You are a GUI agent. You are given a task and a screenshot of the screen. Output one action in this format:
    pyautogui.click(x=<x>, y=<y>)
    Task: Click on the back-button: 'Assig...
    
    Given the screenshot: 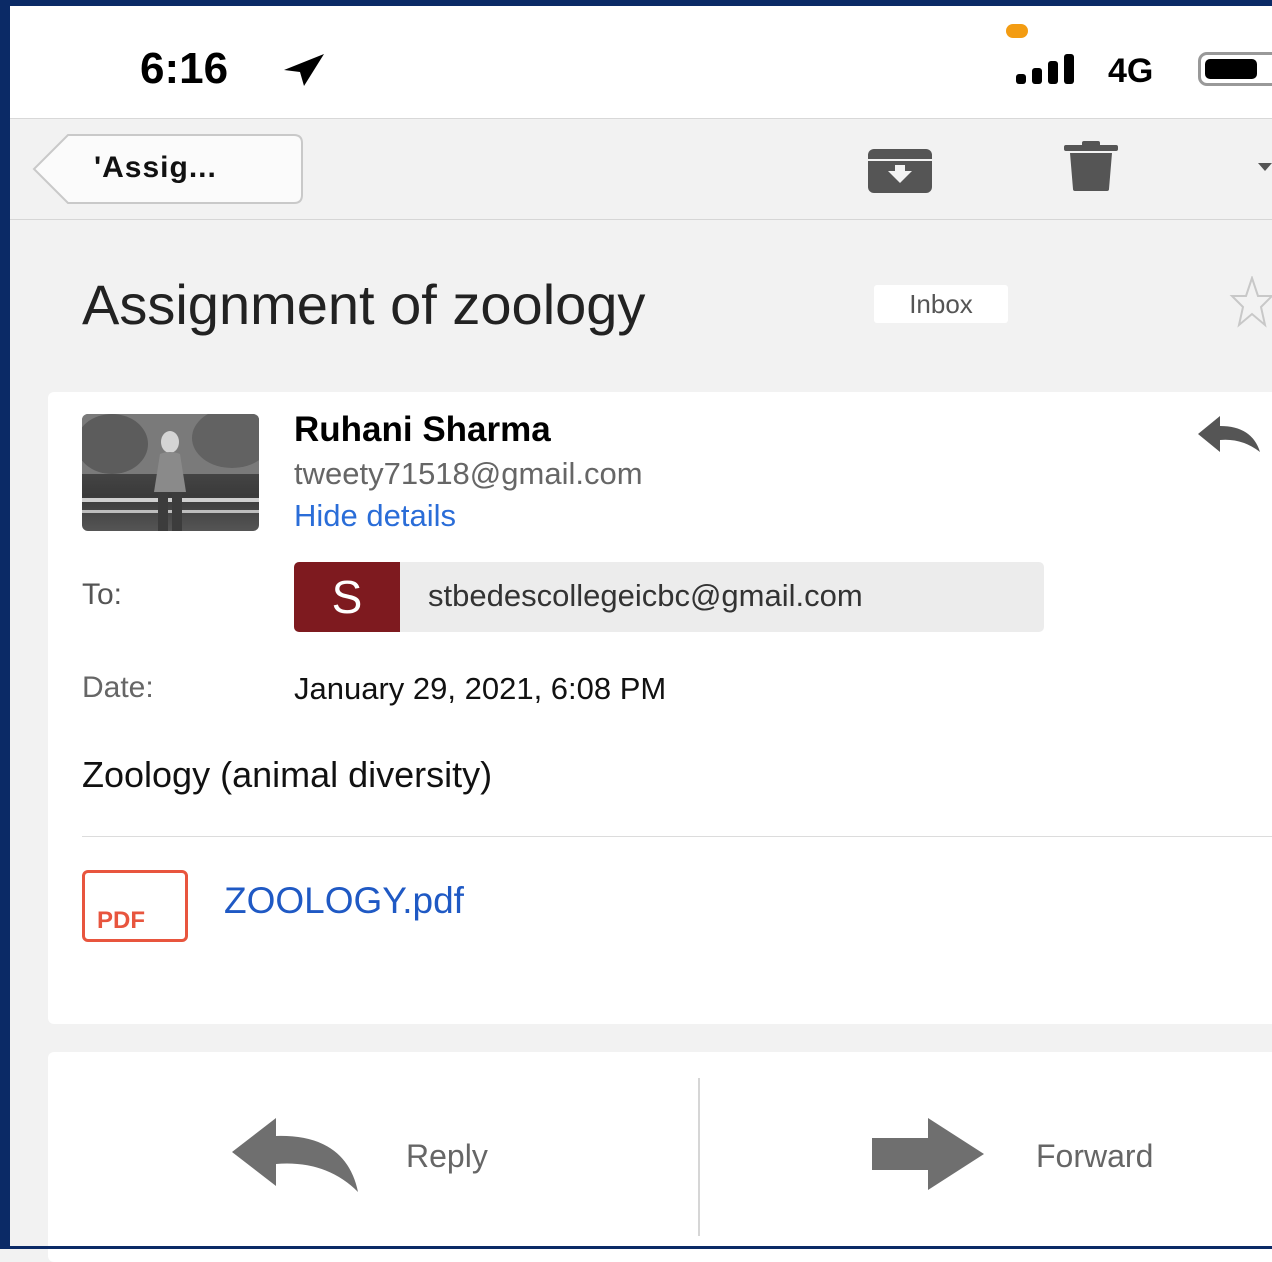 What is the action you would take?
    pyautogui.click(x=167, y=168)
    